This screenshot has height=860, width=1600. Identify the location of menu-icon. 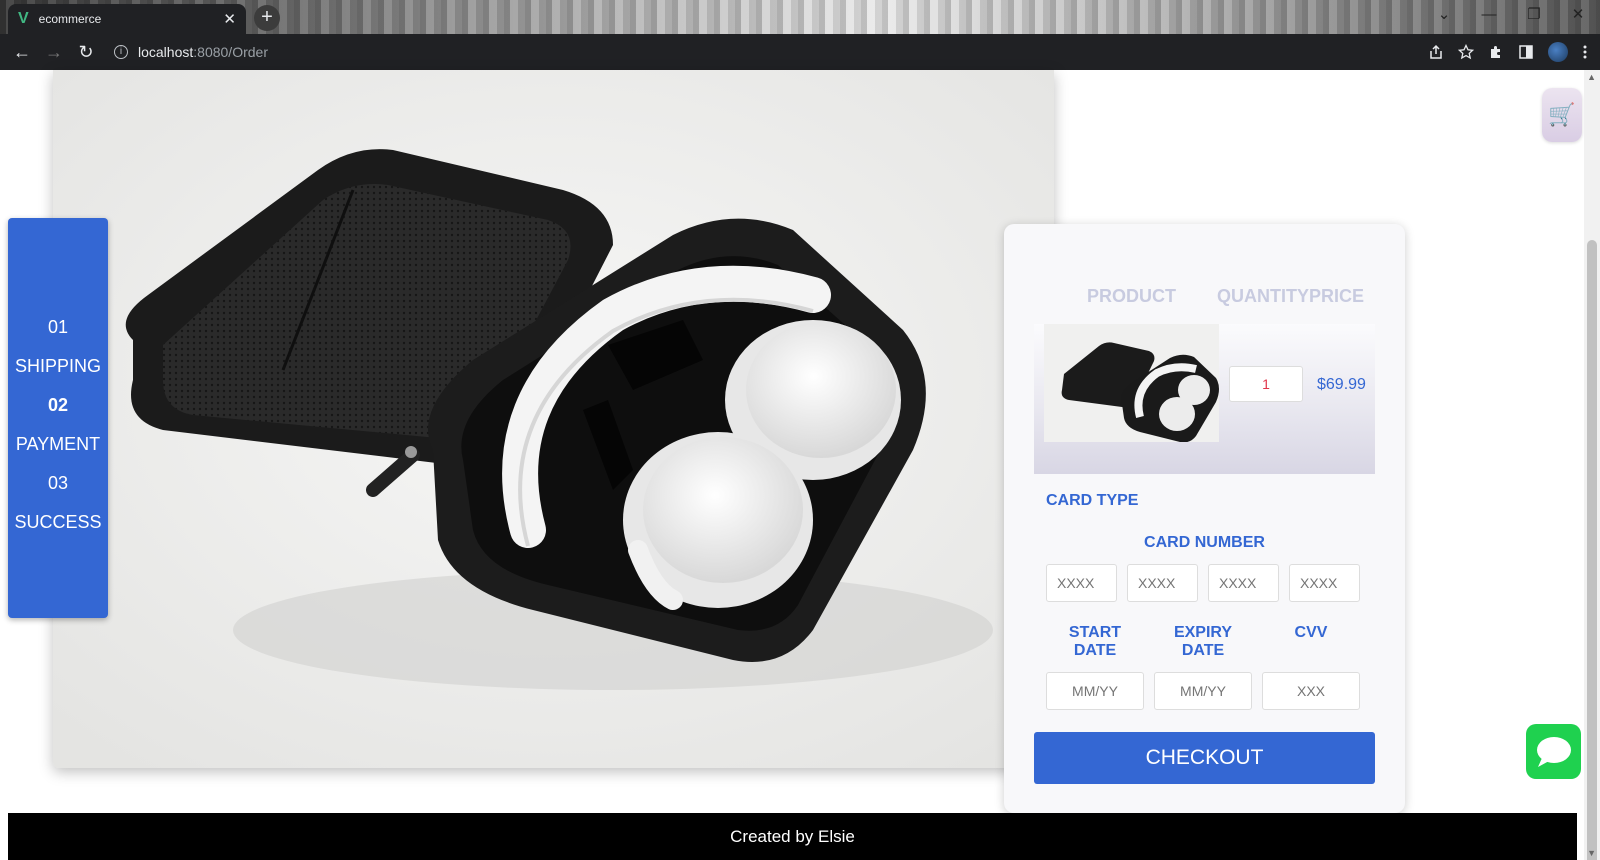
(1585, 52).